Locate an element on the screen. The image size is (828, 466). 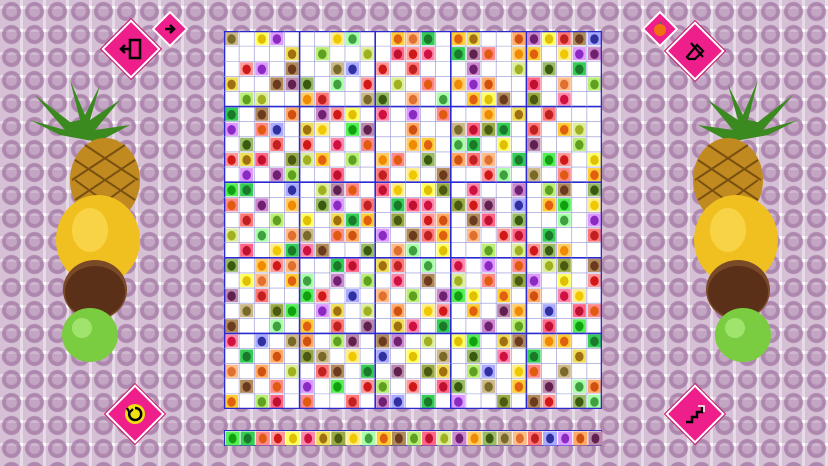
tray-piece-pear is located at coordinates (444, 438).